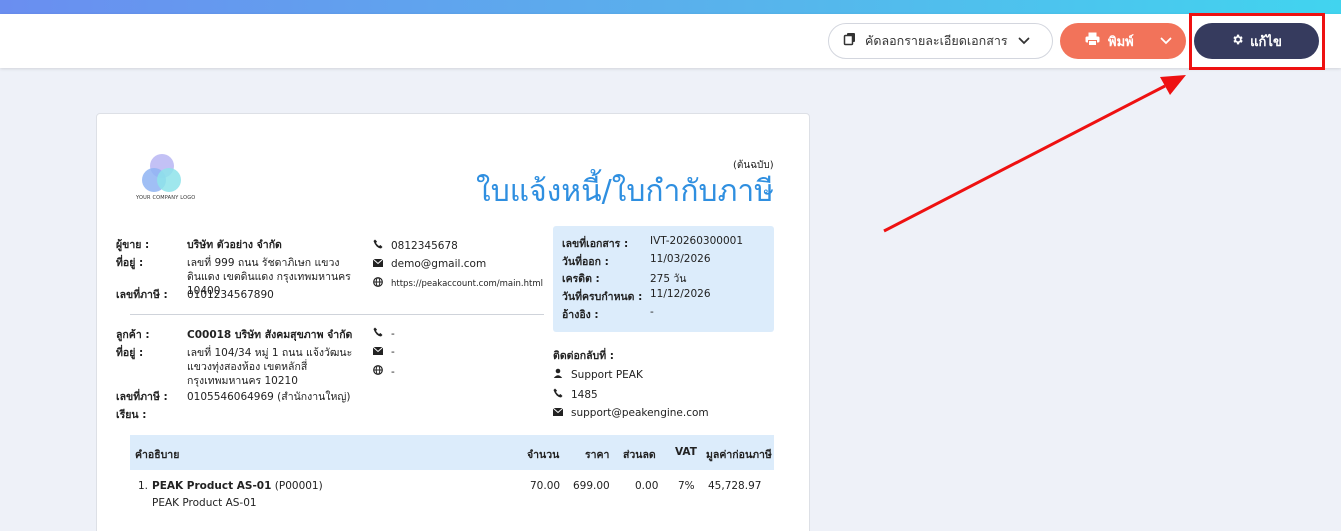 The height and width of the screenshot is (531, 1341). What do you see at coordinates (393, 371) in the screenshot?
I see `customer-website: -` at bounding box center [393, 371].